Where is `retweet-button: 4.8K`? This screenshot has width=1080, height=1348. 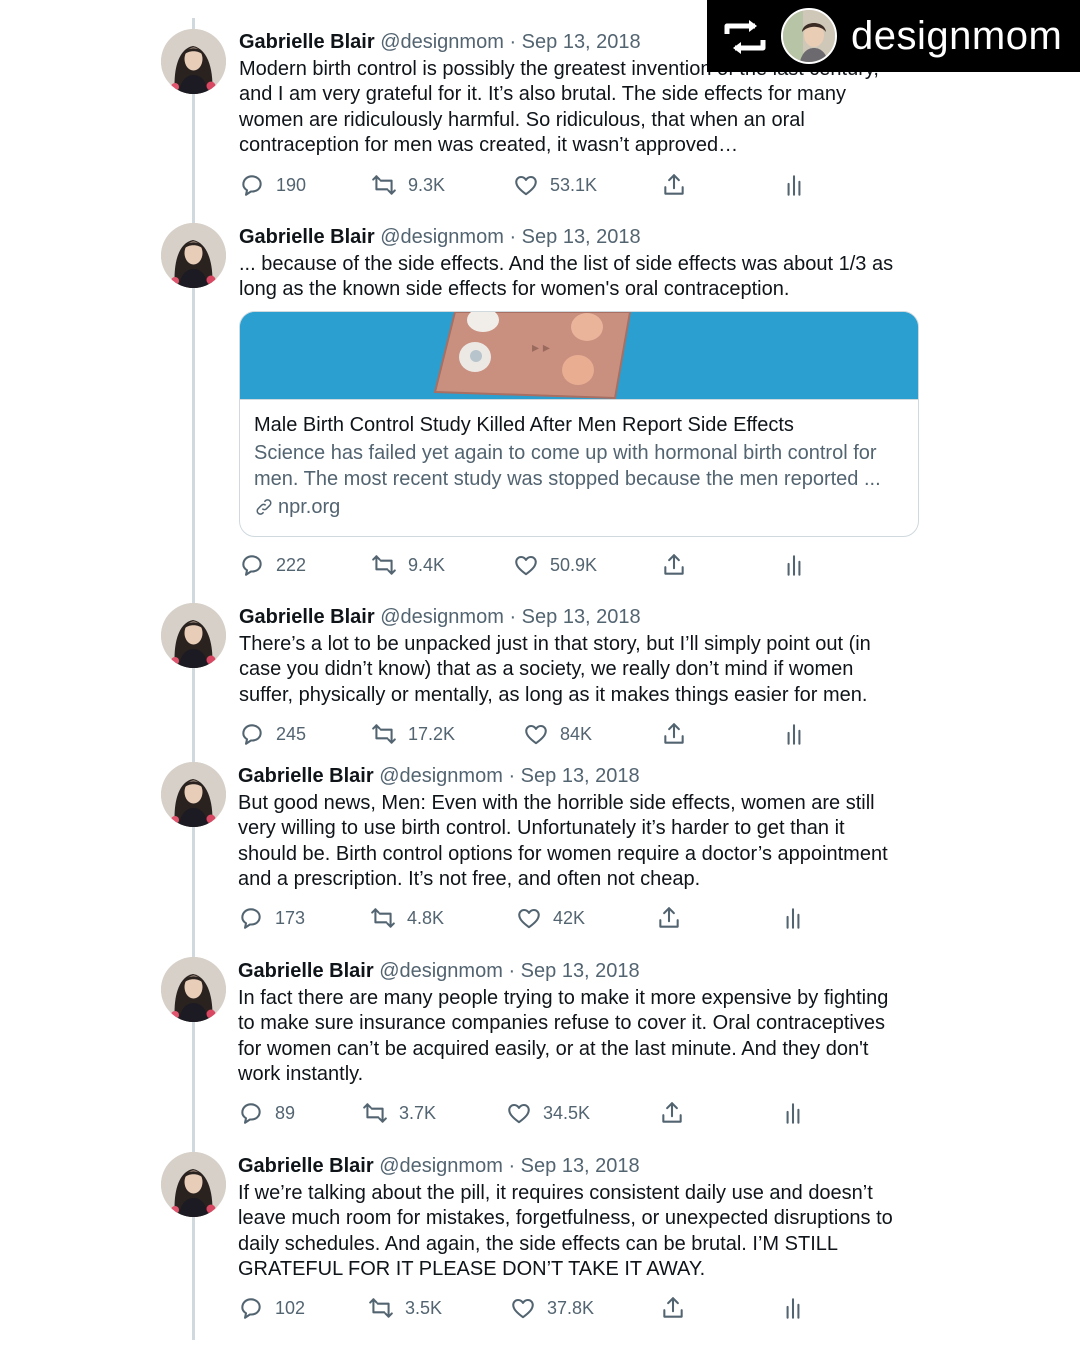 retweet-button: 4.8K is located at coordinates (407, 918).